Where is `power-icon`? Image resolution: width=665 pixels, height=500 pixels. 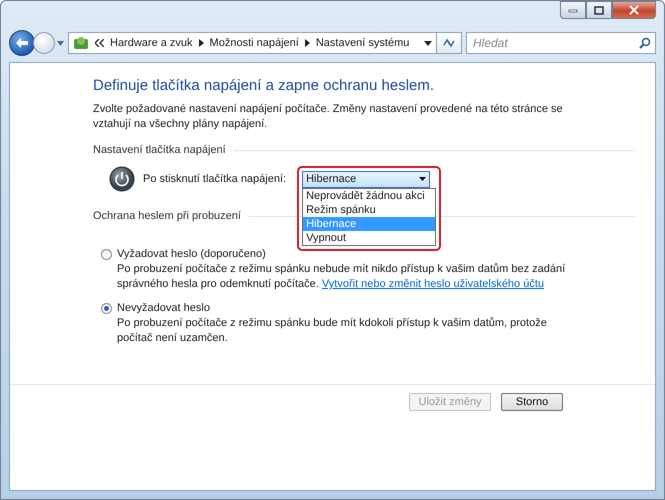 power-icon is located at coordinates (122, 179).